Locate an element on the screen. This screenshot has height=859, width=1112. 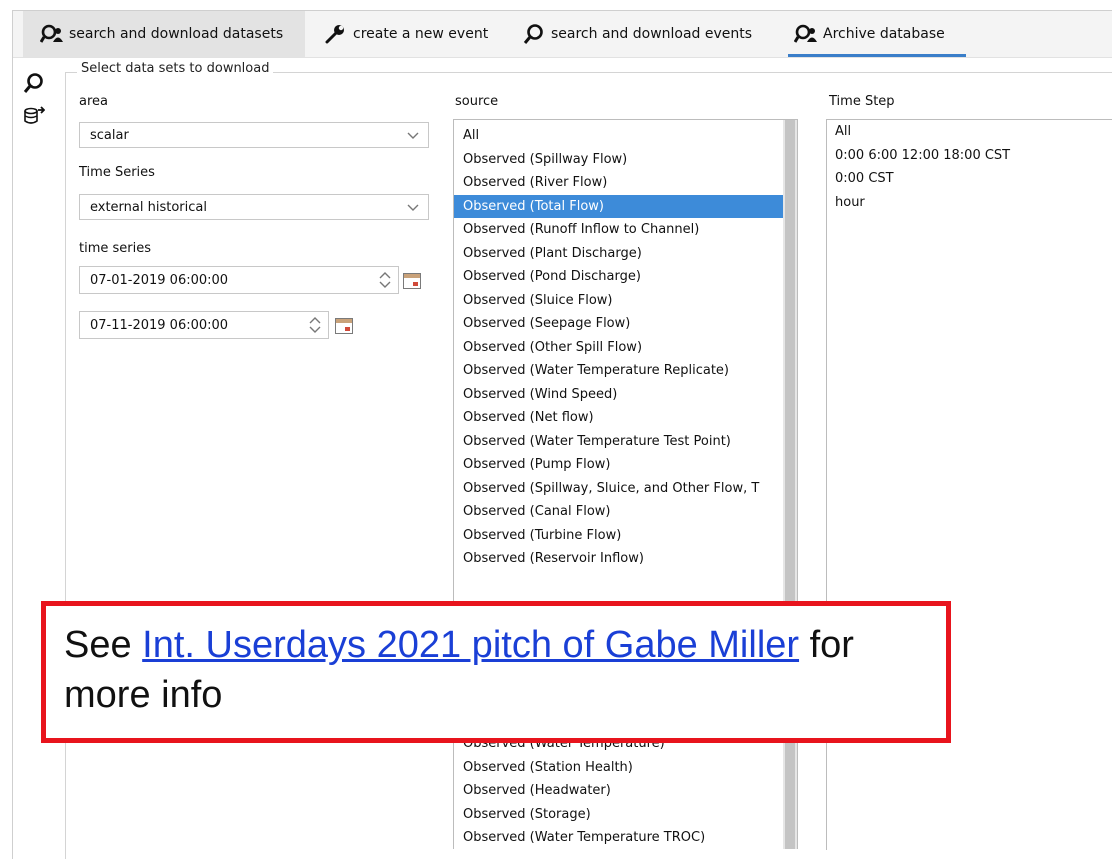
active-tab-indicator is located at coordinates (877, 55).